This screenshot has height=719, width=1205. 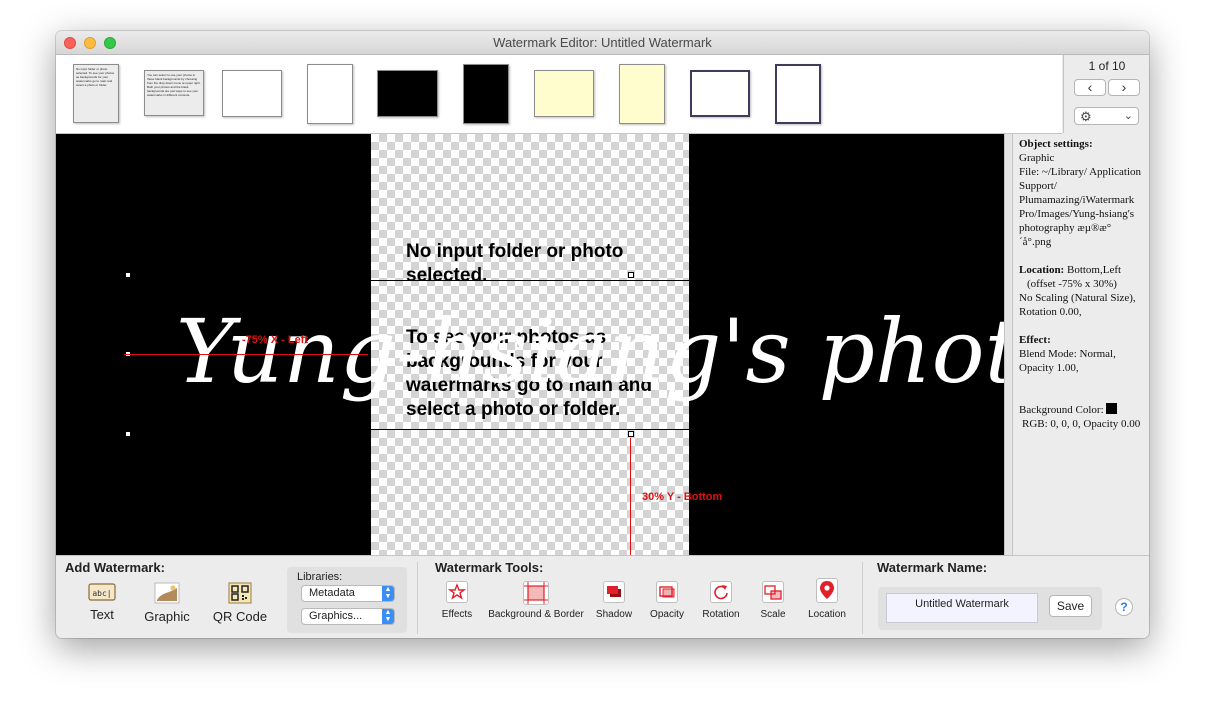 I want to click on shadow-icon, so click(x=614, y=592).